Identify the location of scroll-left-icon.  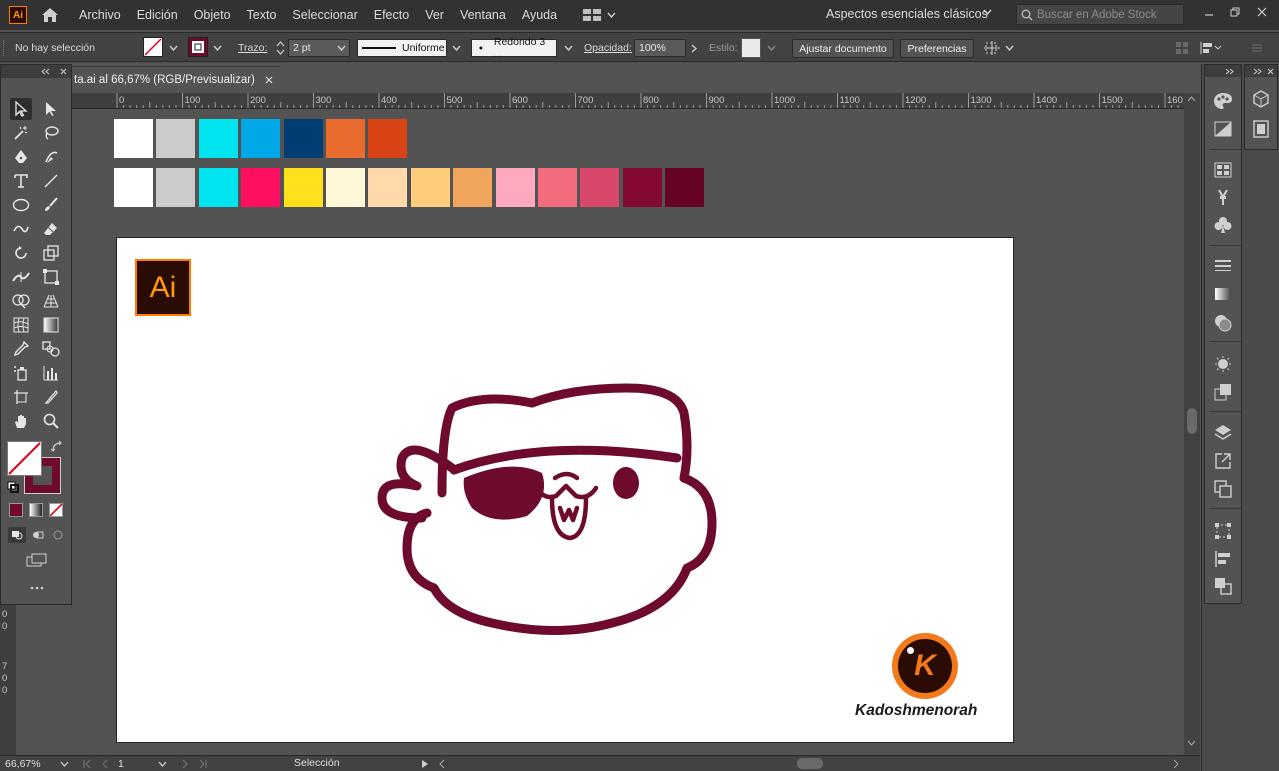
(442, 764).